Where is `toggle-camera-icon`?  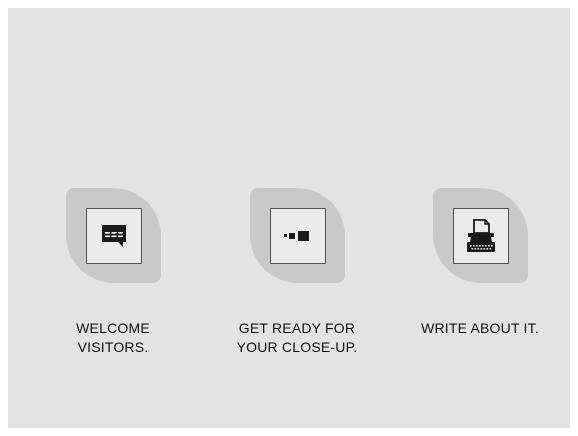
toggle-camera-icon is located at coordinates (296, 236).